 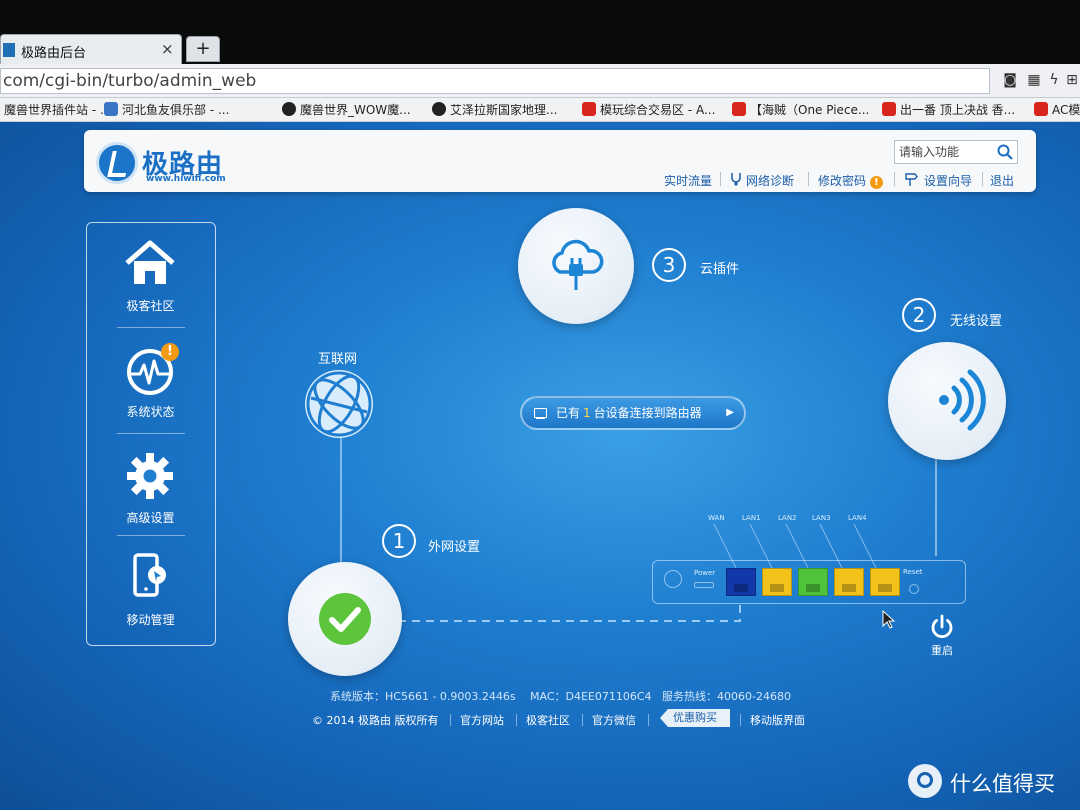 What do you see at coordinates (885, 582) in the screenshot?
I see `lan4-port-icon` at bounding box center [885, 582].